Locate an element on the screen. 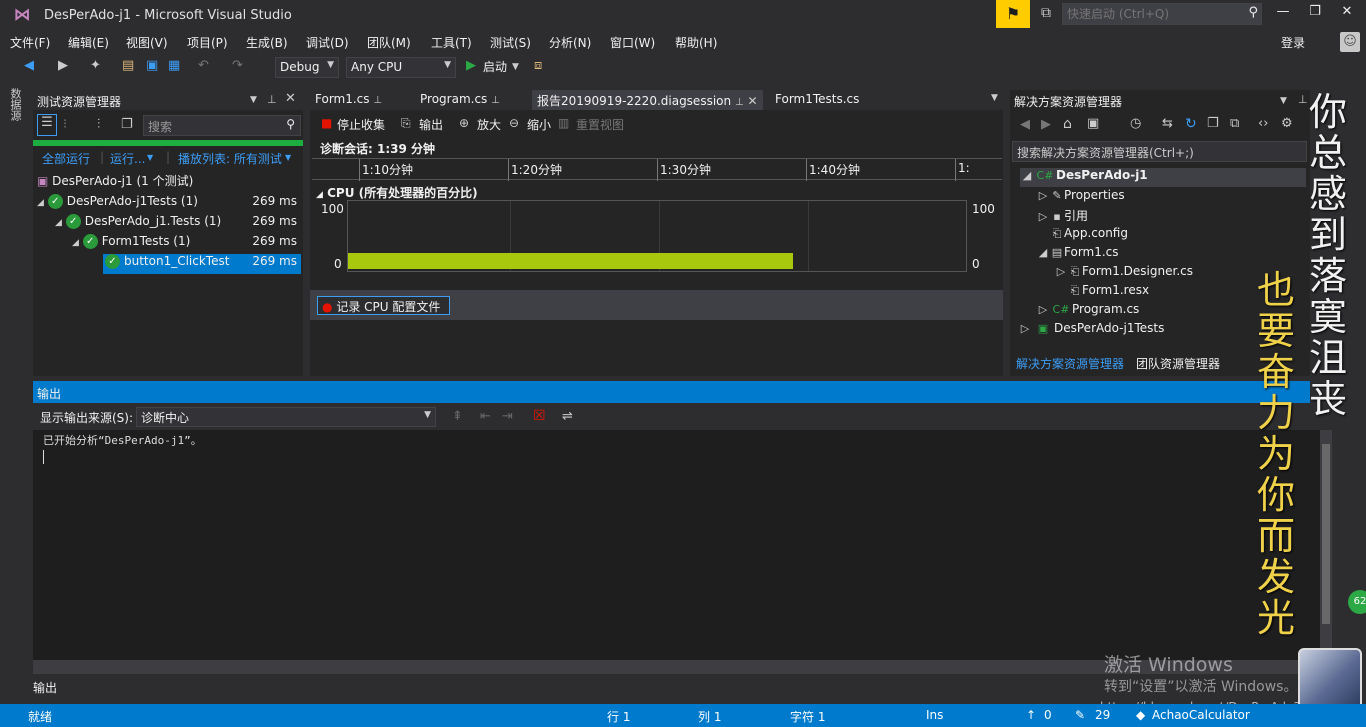 This screenshot has width=1366, height=727. playlist-link: 播放列表: 所有测试 is located at coordinates (230, 158).